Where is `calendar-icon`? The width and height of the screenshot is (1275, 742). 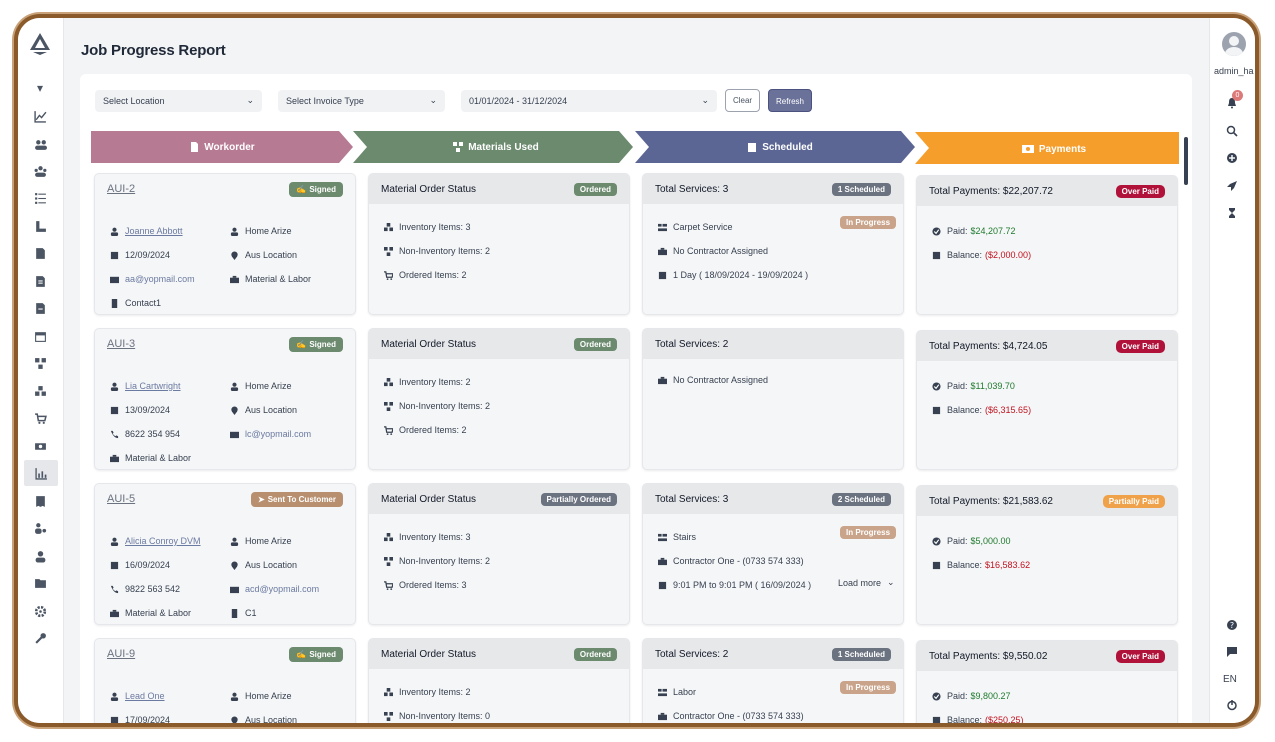
calendar-icon is located at coordinates (40, 336).